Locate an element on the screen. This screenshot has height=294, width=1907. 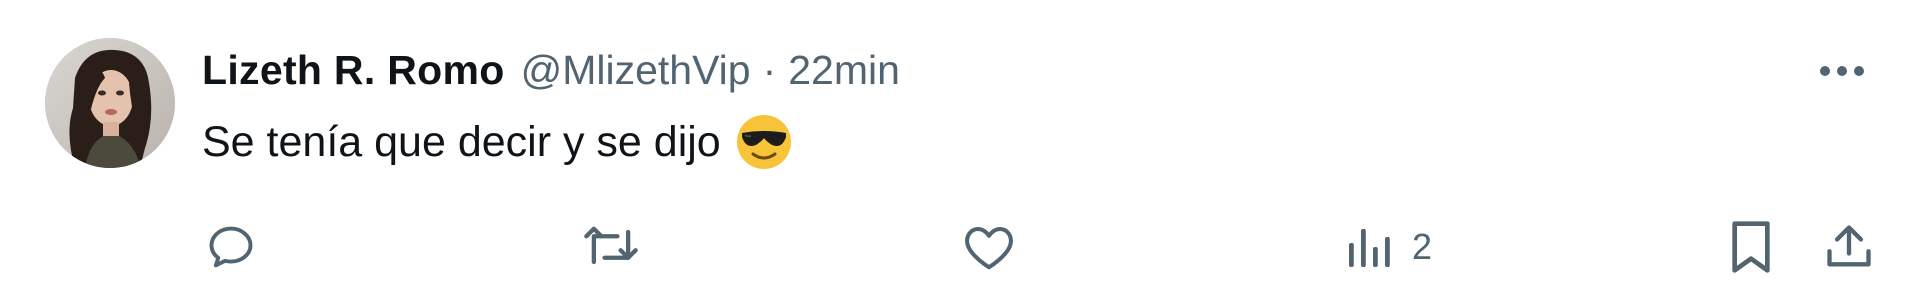
speech-bubble-icon is located at coordinates (231, 247).